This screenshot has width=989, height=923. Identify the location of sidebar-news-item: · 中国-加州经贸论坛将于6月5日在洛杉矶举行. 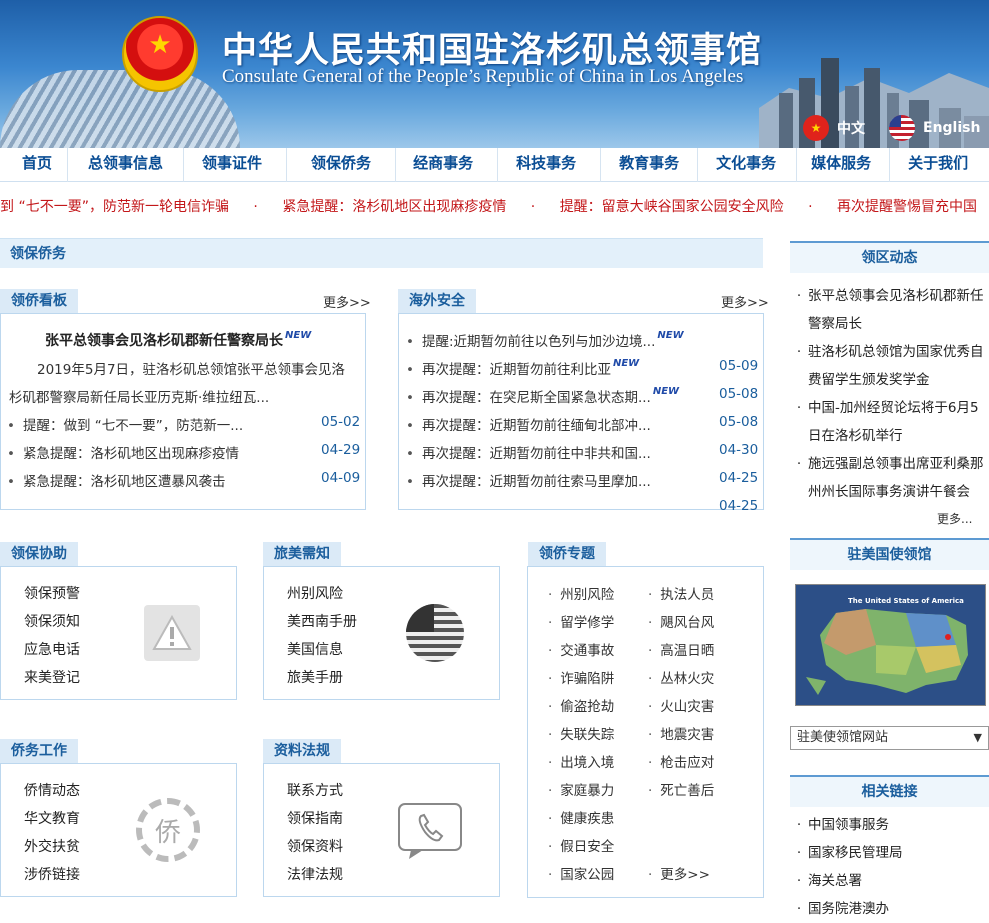
(889, 422).